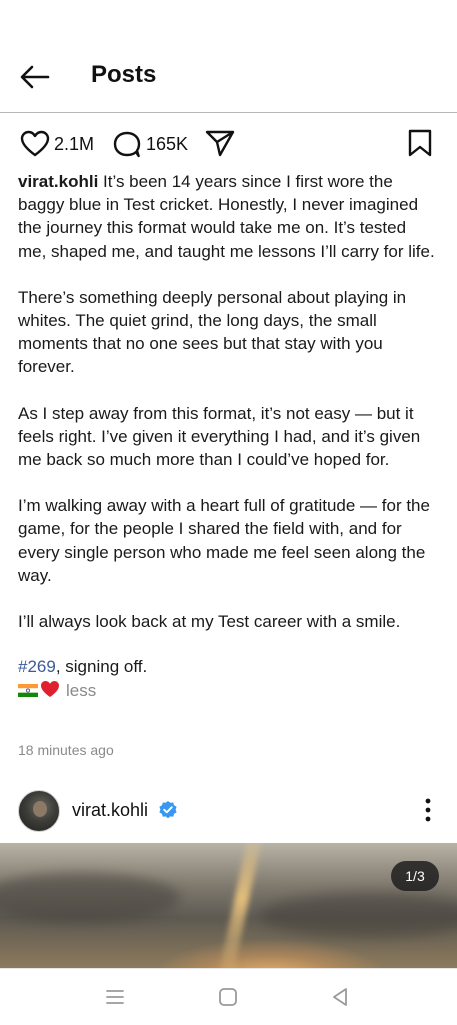  I want to click on like-count: 2.1M, so click(74, 143).